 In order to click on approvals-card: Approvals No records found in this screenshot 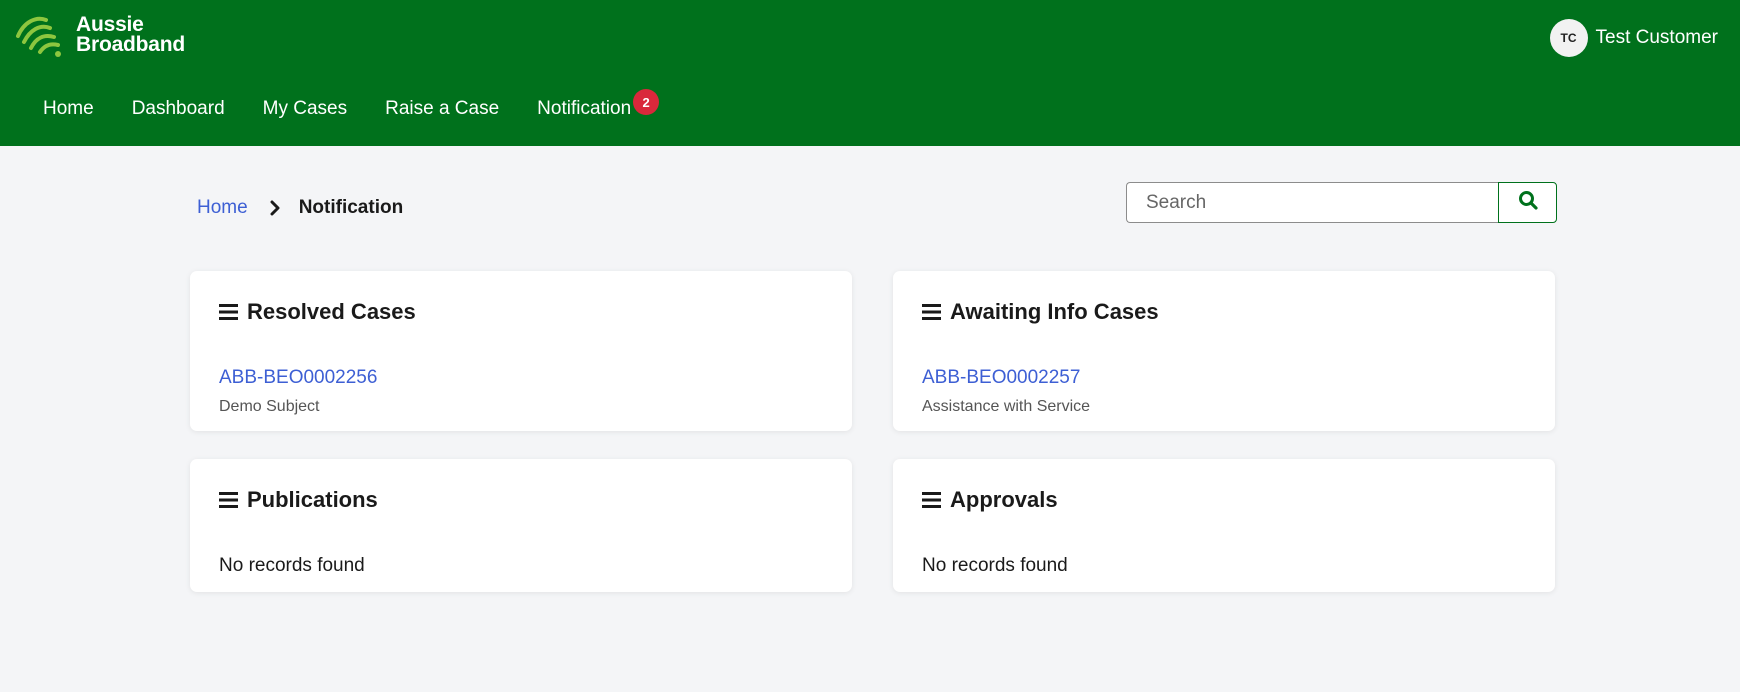, I will do `click(1224, 525)`.